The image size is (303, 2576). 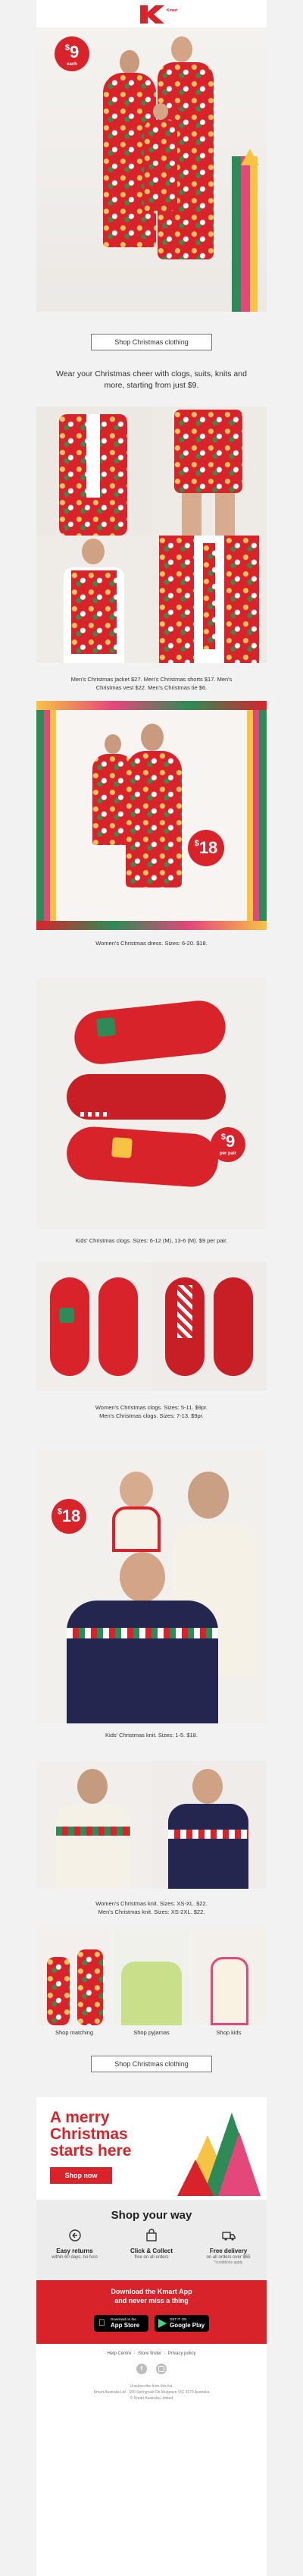 What do you see at coordinates (151, 2244) in the screenshot?
I see `click-collect-item: Click & Collect free on all orders` at bounding box center [151, 2244].